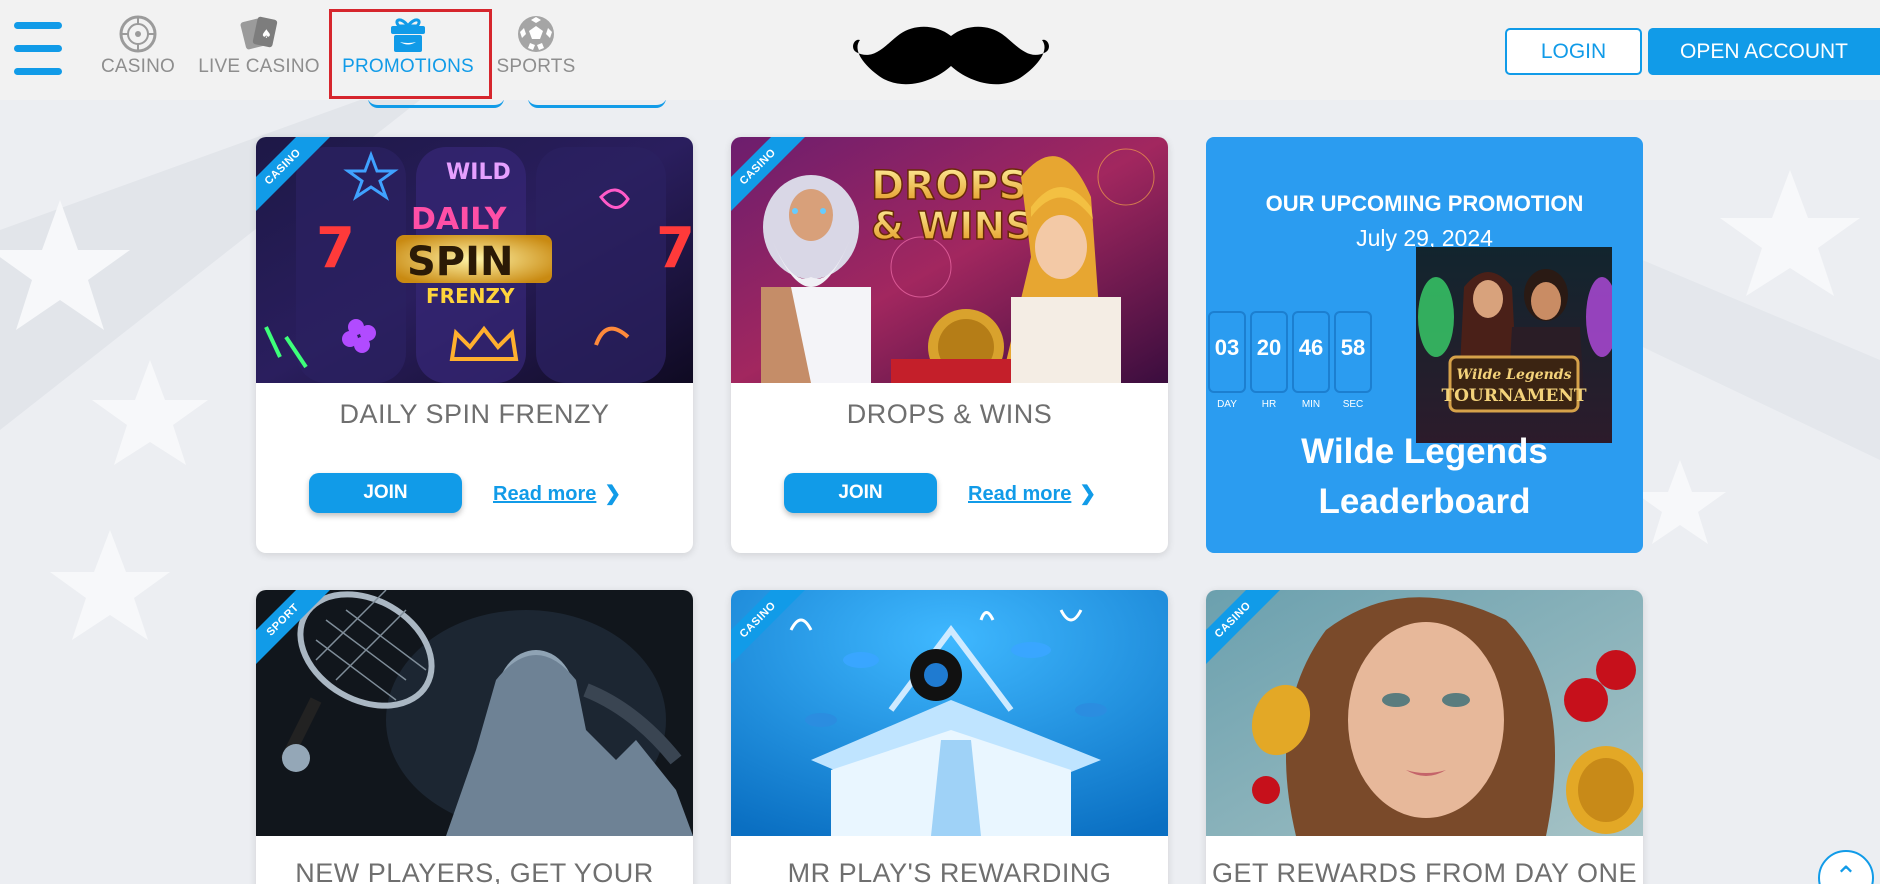  What do you see at coordinates (1227, 404) in the screenshot?
I see `countdown-day-label: DAY` at bounding box center [1227, 404].